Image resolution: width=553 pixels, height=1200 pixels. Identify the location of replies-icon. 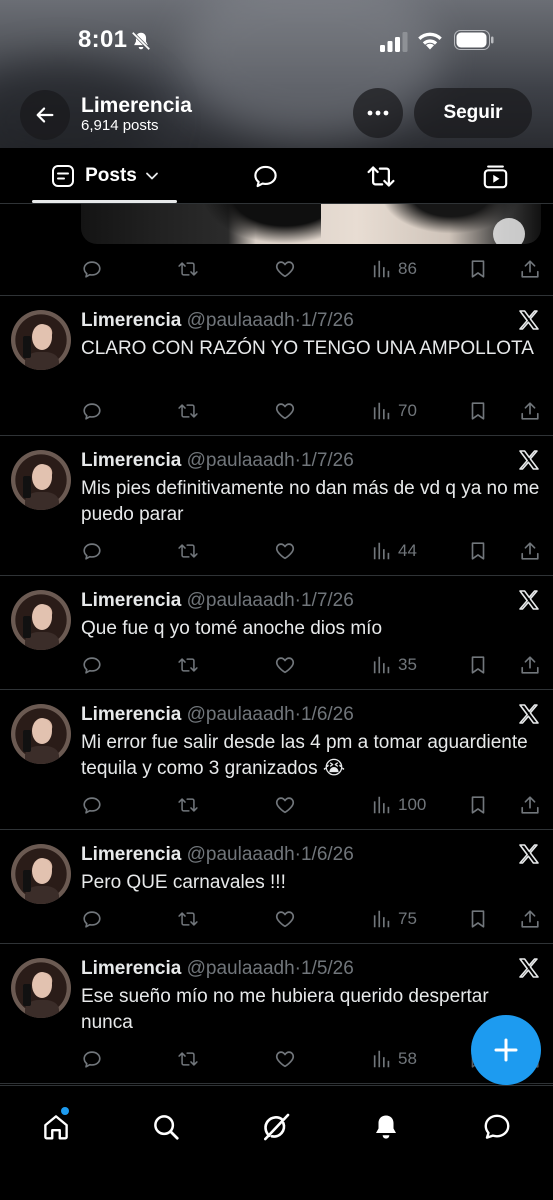
(265, 176).